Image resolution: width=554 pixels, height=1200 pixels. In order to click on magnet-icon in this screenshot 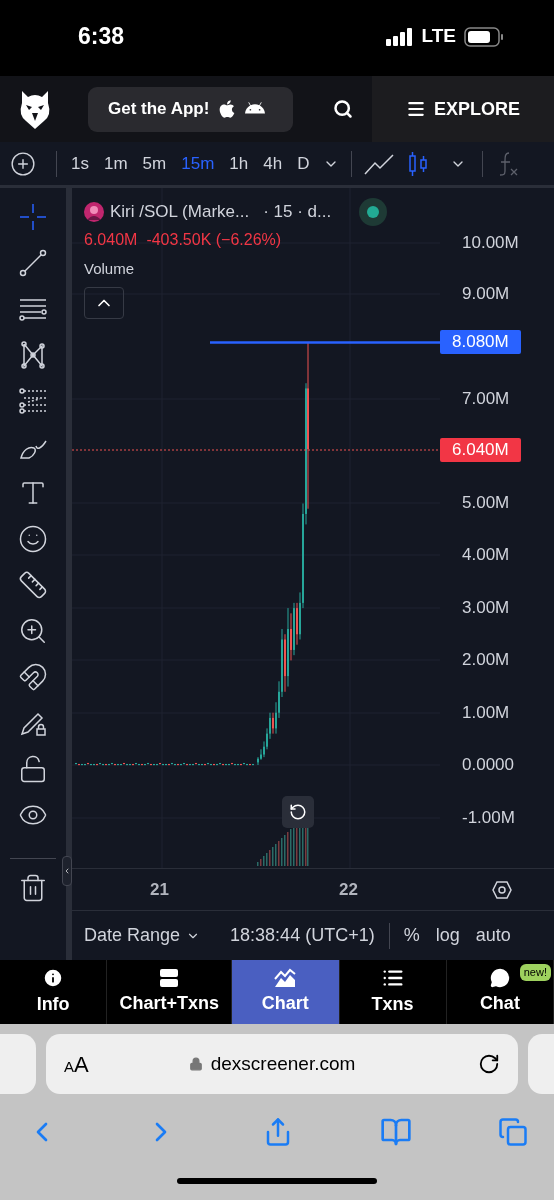, I will do `click(33, 677)`.